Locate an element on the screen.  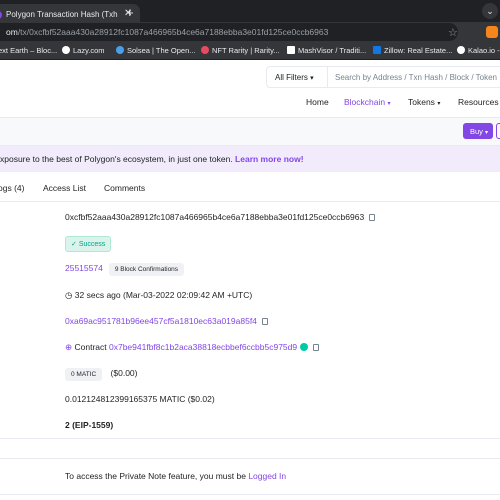
logged-in-link: Logged In is located at coordinates (267, 476).